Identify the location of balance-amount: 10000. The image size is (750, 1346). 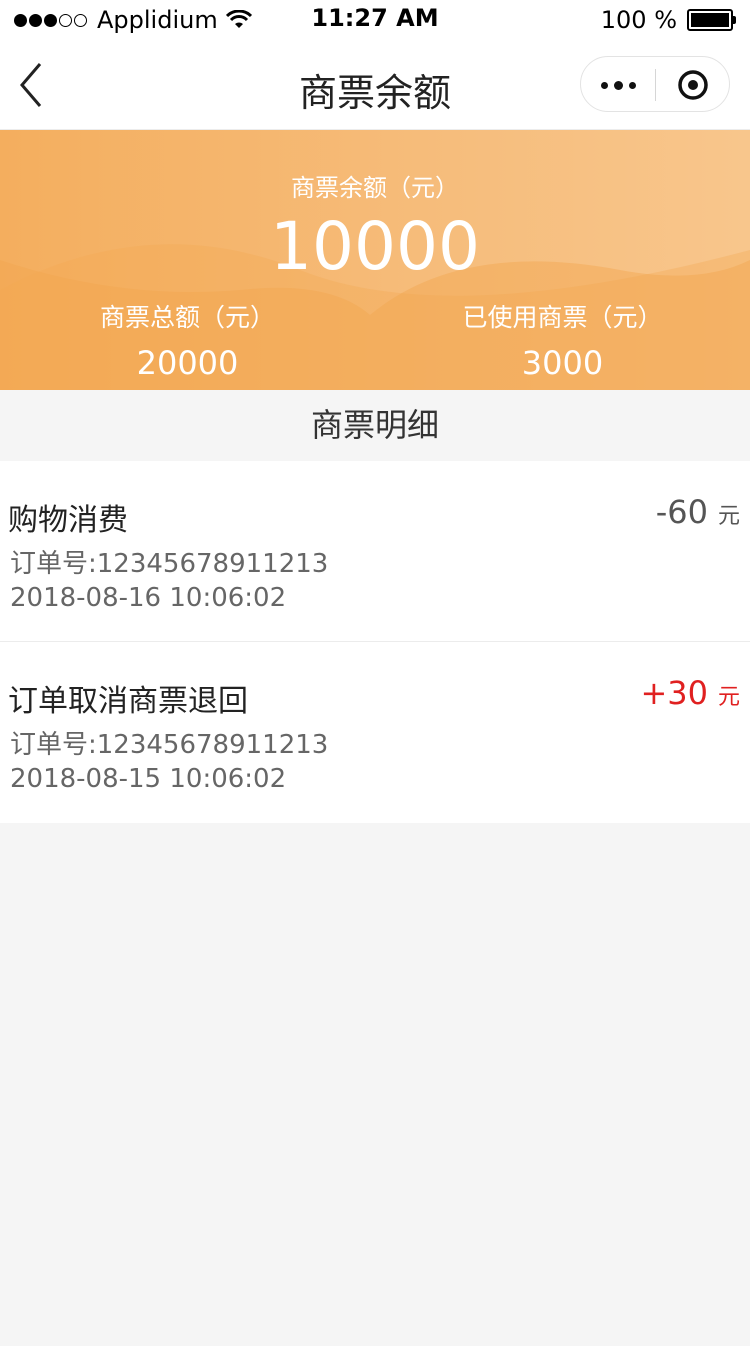
(375, 246).